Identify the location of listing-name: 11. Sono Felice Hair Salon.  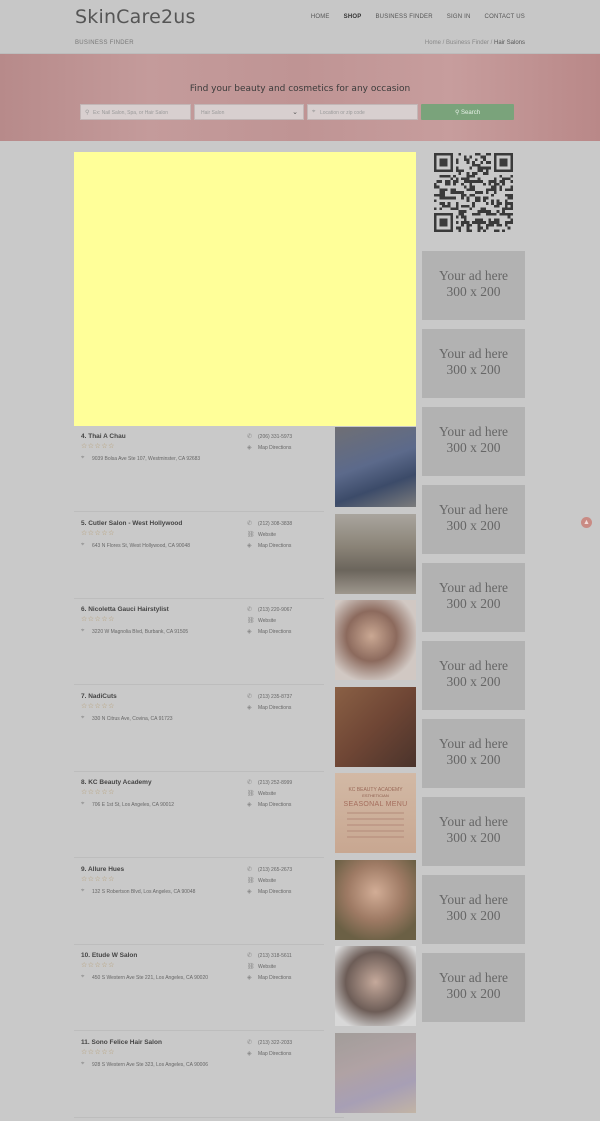
(121, 1042).